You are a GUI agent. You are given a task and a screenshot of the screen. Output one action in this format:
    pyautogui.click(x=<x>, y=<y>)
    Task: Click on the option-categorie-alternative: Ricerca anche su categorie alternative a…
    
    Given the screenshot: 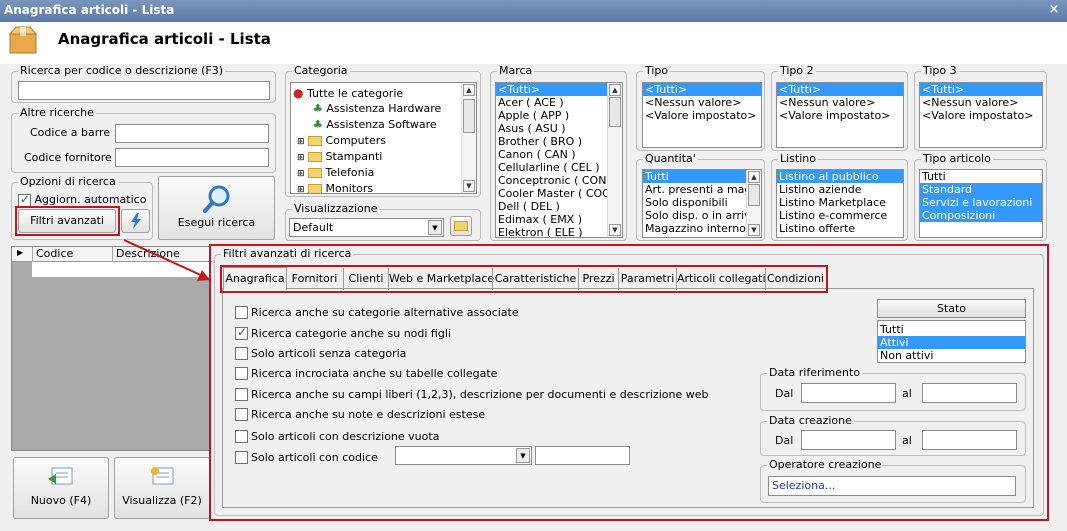 What is the action you would take?
    pyautogui.click(x=377, y=312)
    